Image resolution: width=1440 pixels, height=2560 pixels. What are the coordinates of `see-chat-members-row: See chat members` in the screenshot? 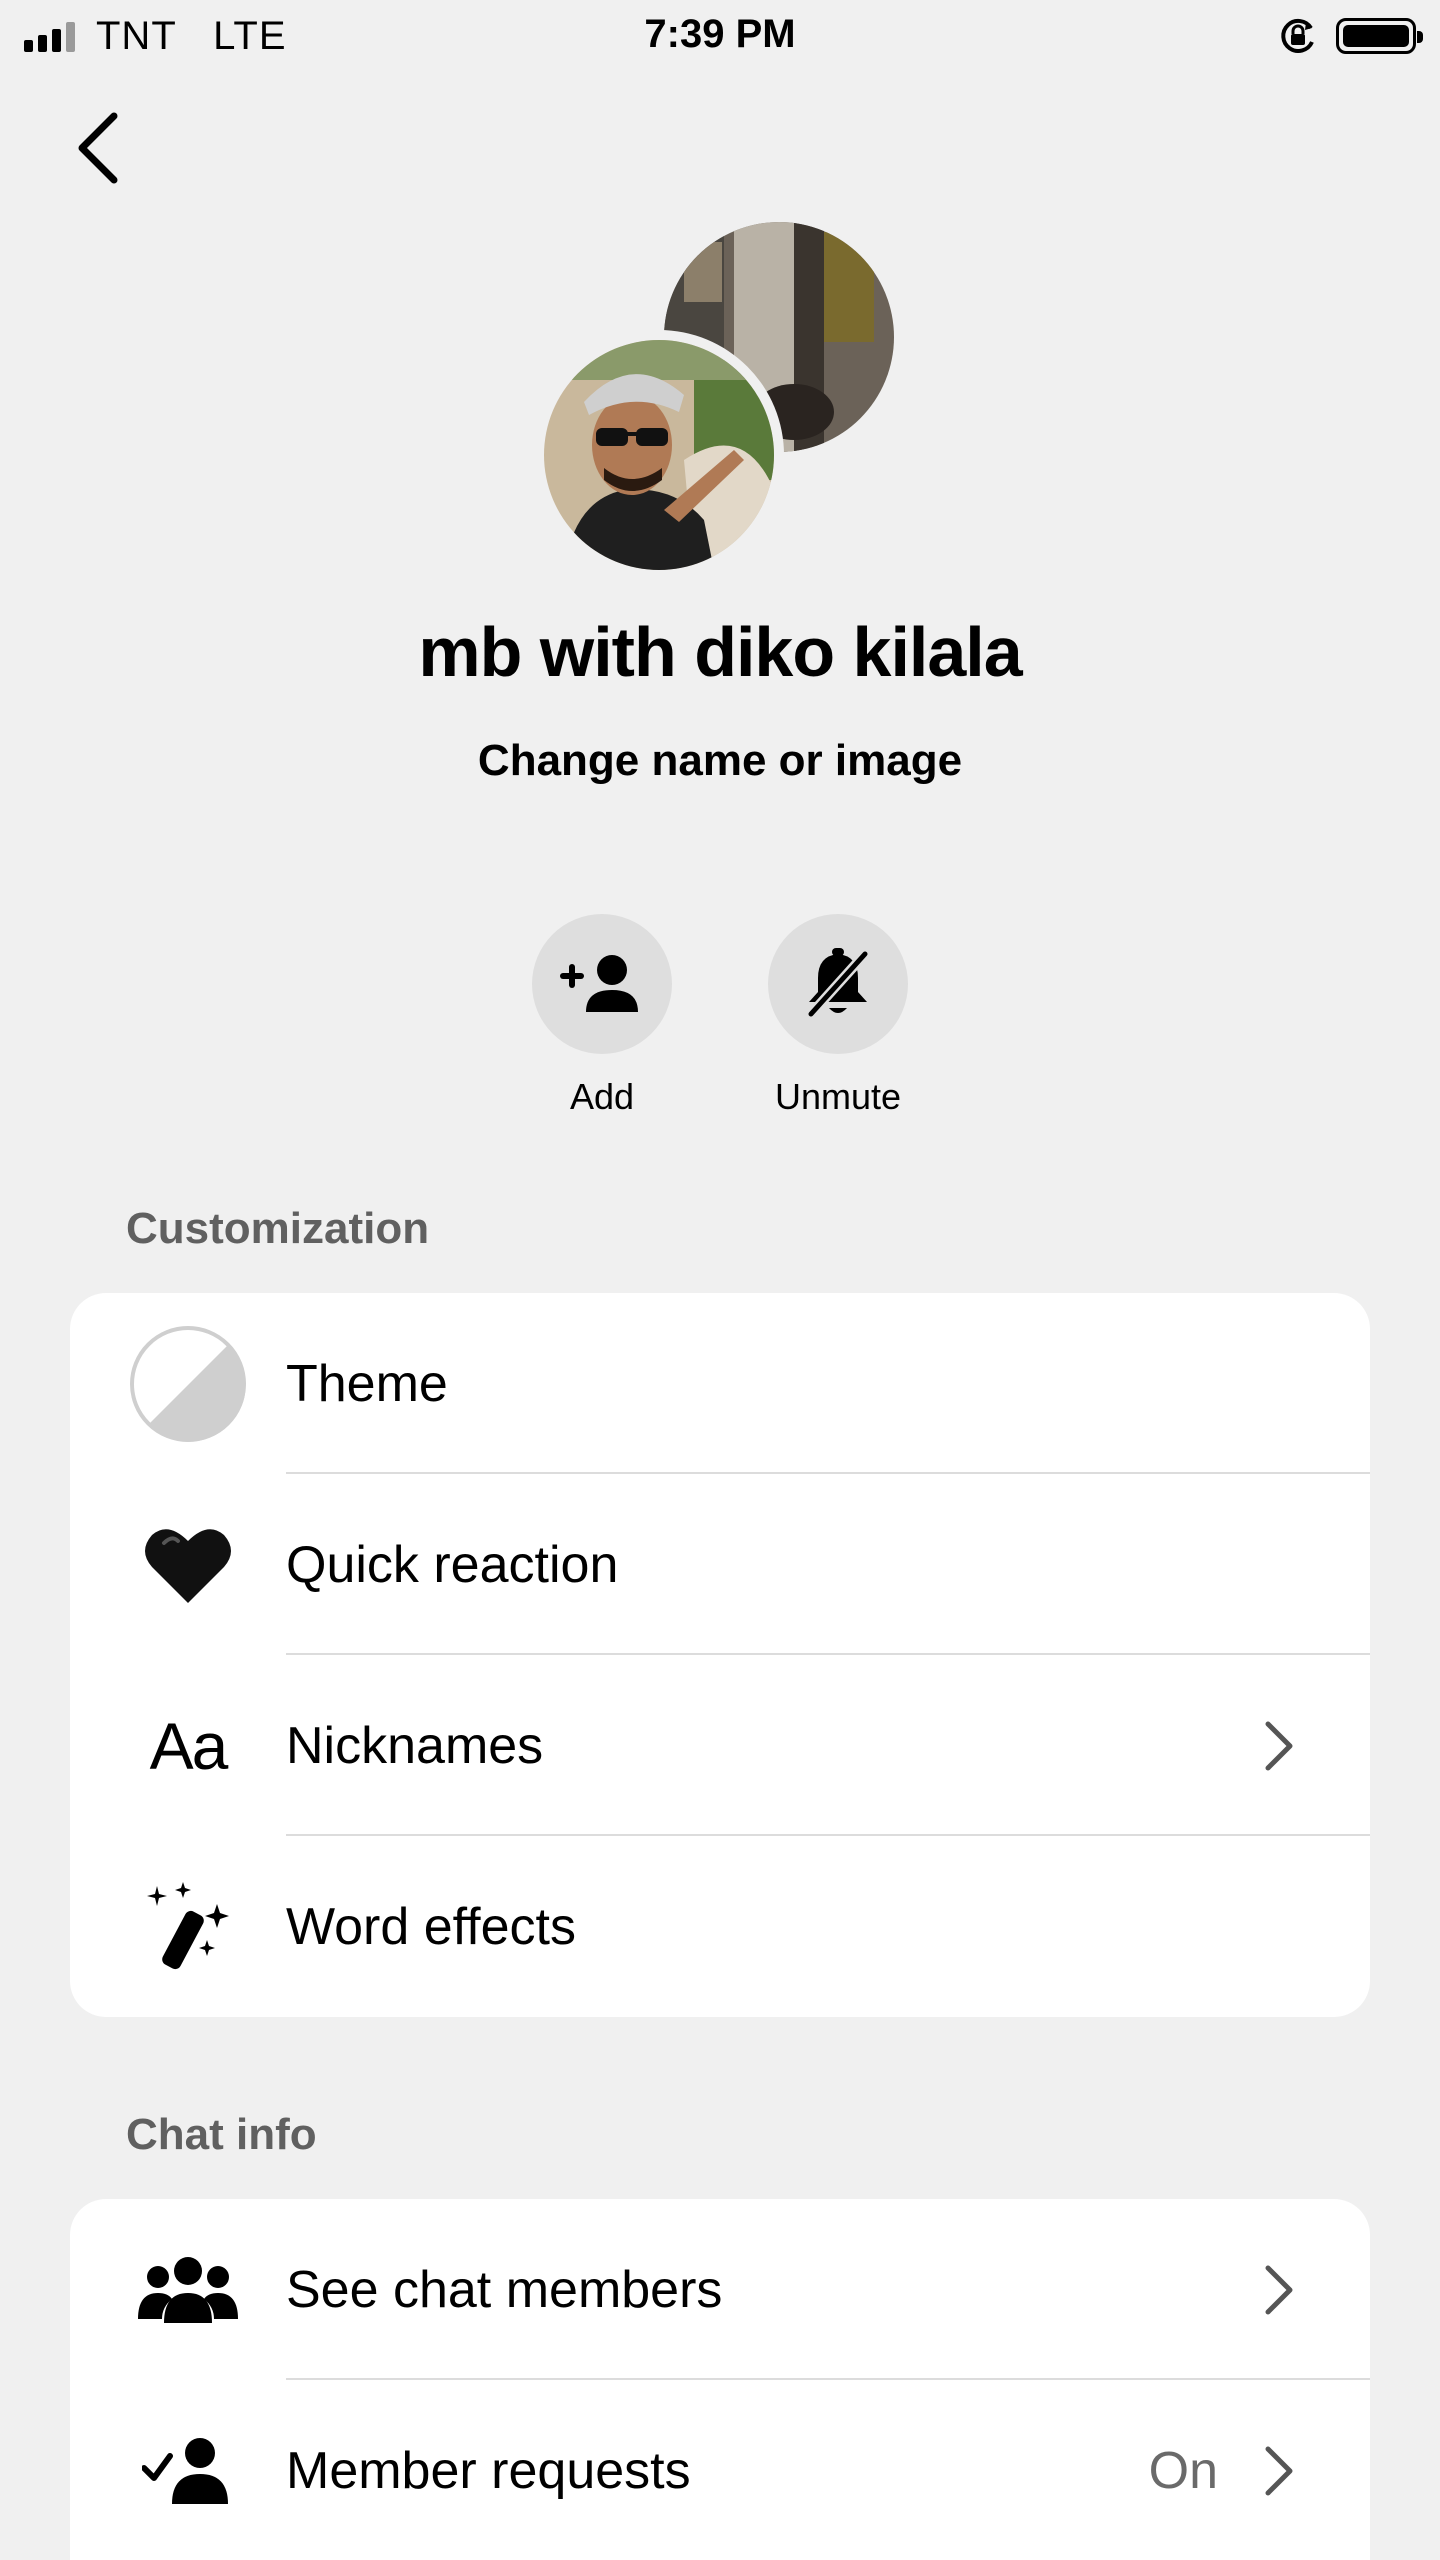 It's located at (720, 2289).